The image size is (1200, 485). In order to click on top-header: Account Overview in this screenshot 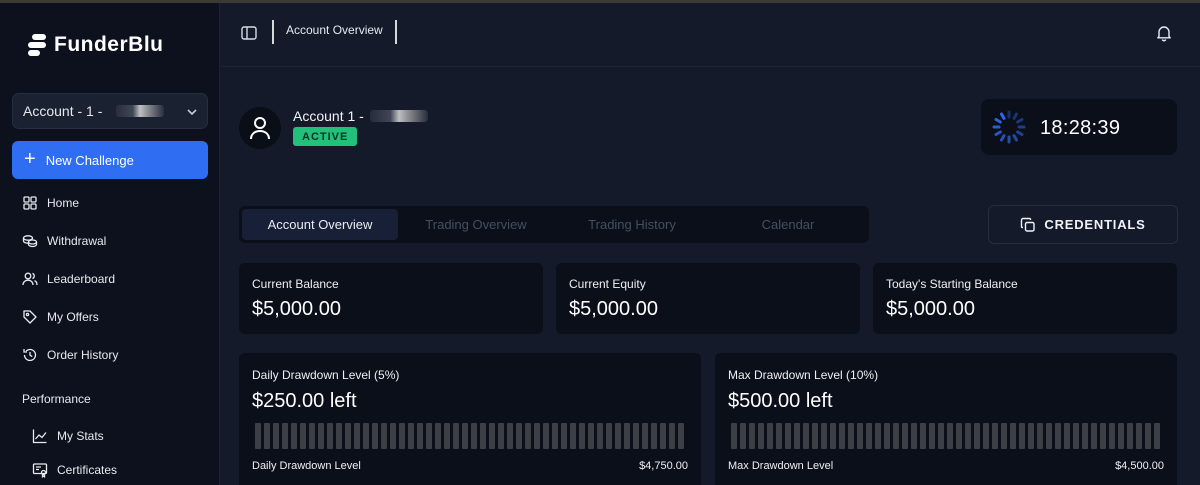, I will do `click(710, 35)`.